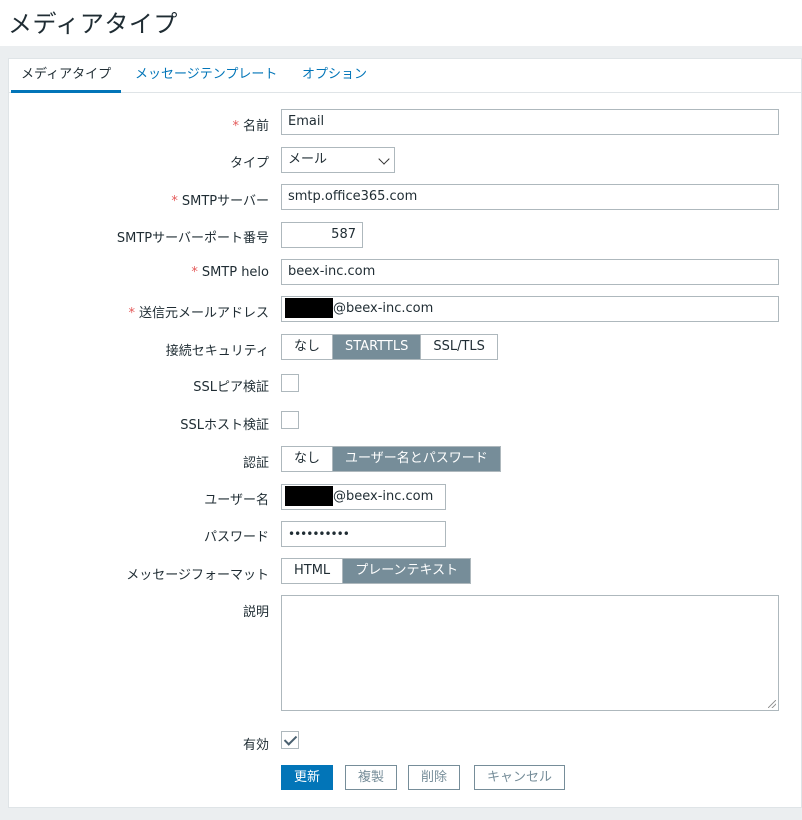 Image resolution: width=802 pixels, height=820 pixels. What do you see at coordinates (322, 235) in the screenshot?
I see `smtp-port-input: 587` at bounding box center [322, 235].